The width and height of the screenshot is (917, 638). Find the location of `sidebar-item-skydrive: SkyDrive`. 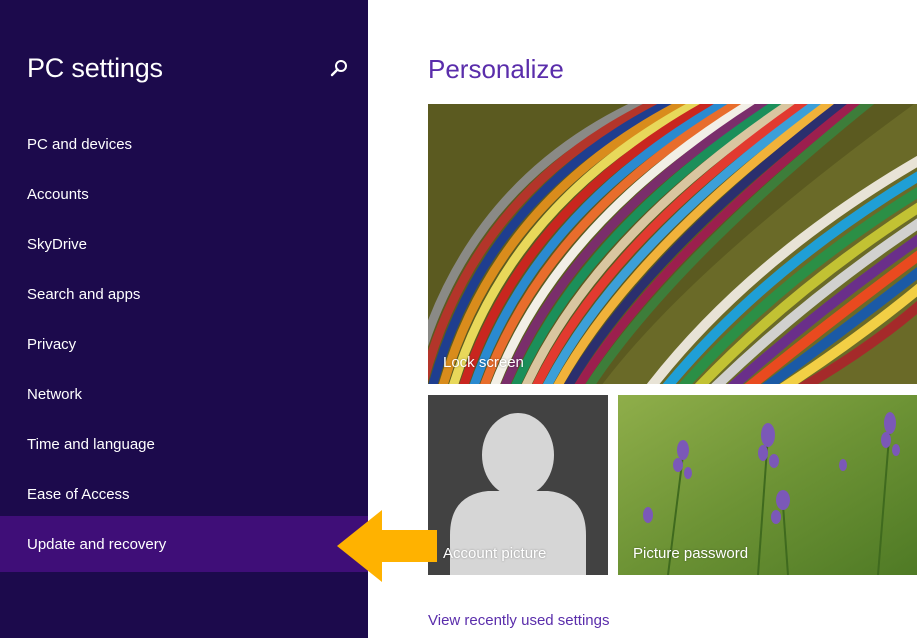

sidebar-item-skydrive: SkyDrive is located at coordinates (184, 244).